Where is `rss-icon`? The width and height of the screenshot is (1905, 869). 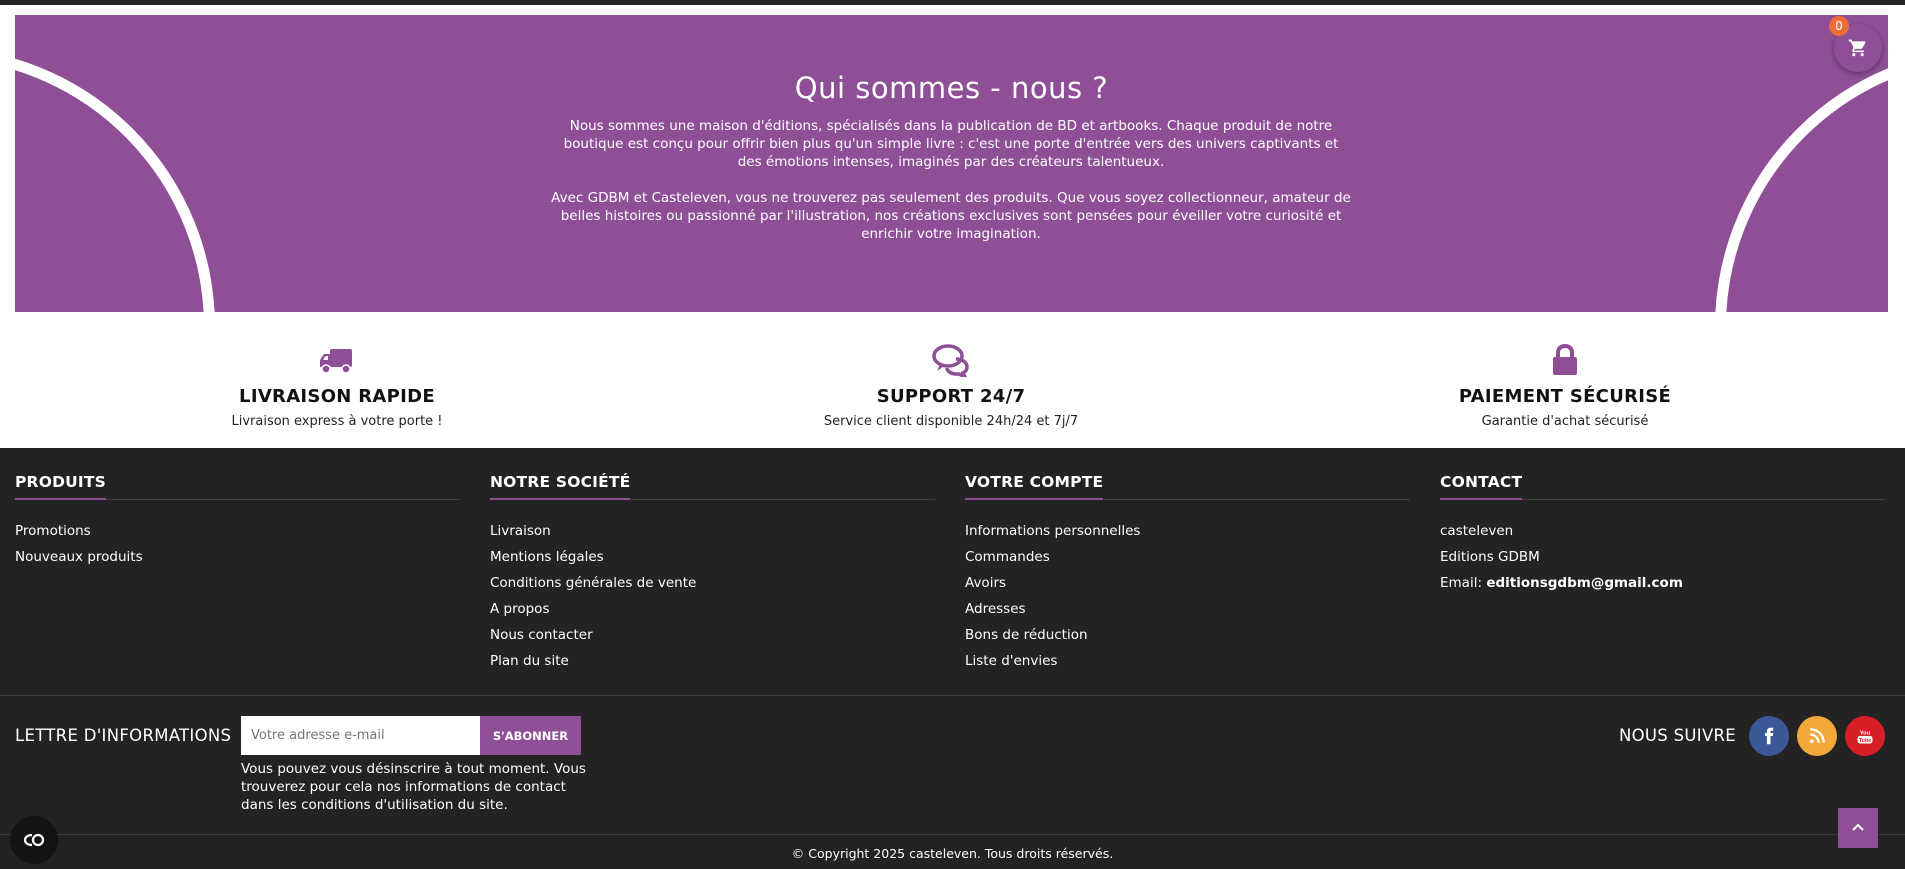
rss-icon is located at coordinates (1817, 736).